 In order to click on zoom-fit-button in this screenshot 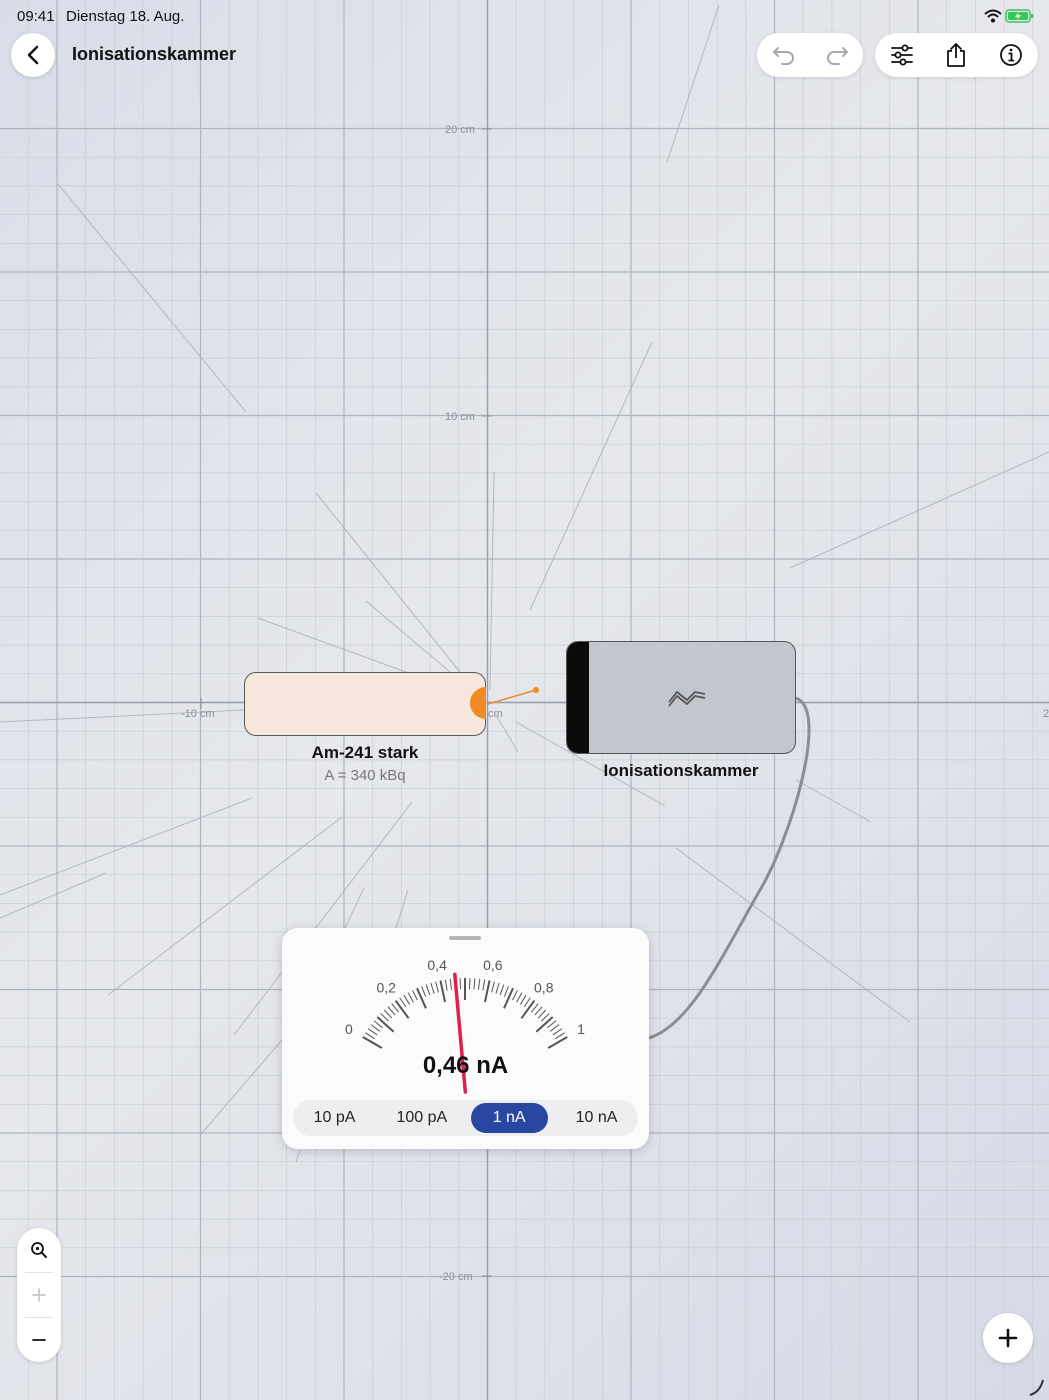, I will do `click(39, 1250)`.